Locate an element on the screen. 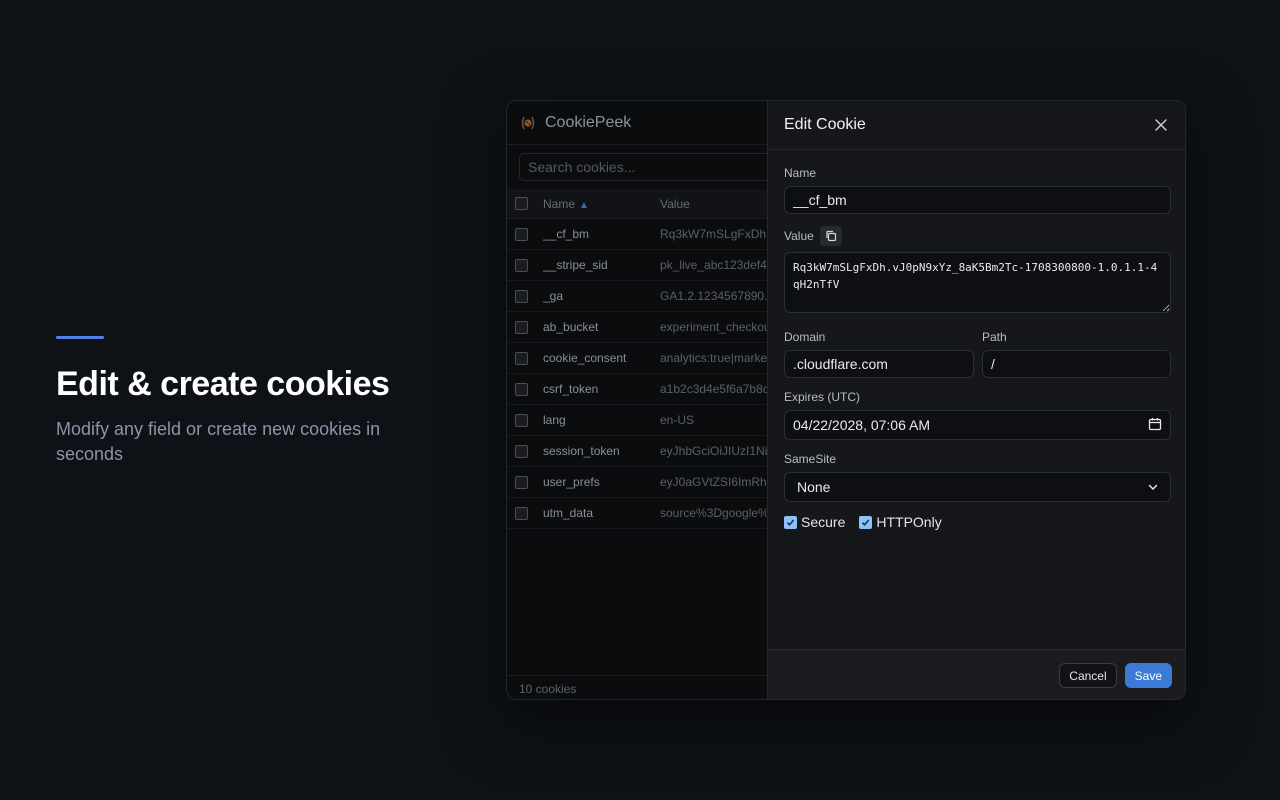 The width and height of the screenshot is (1280, 800). cookie-name-cell: __stripe_sid is located at coordinates (575, 265).